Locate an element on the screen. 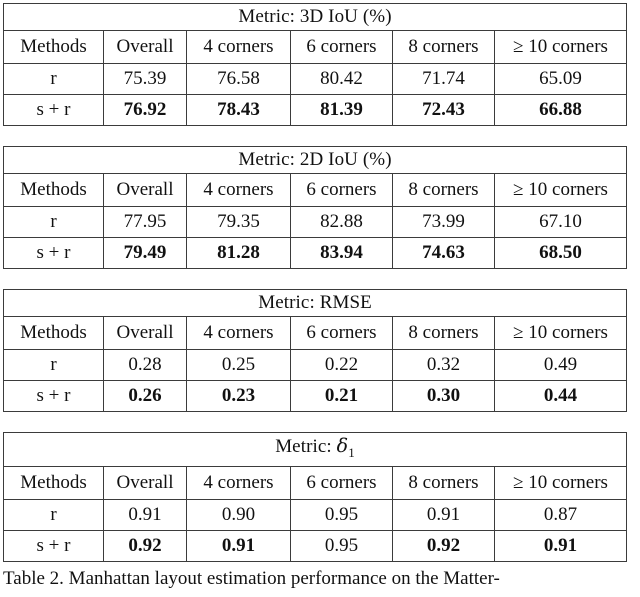 The height and width of the screenshot is (597, 640). table-row: s + r 0.26 0.23 0.21 0.30 0.44 is located at coordinates (315, 396).